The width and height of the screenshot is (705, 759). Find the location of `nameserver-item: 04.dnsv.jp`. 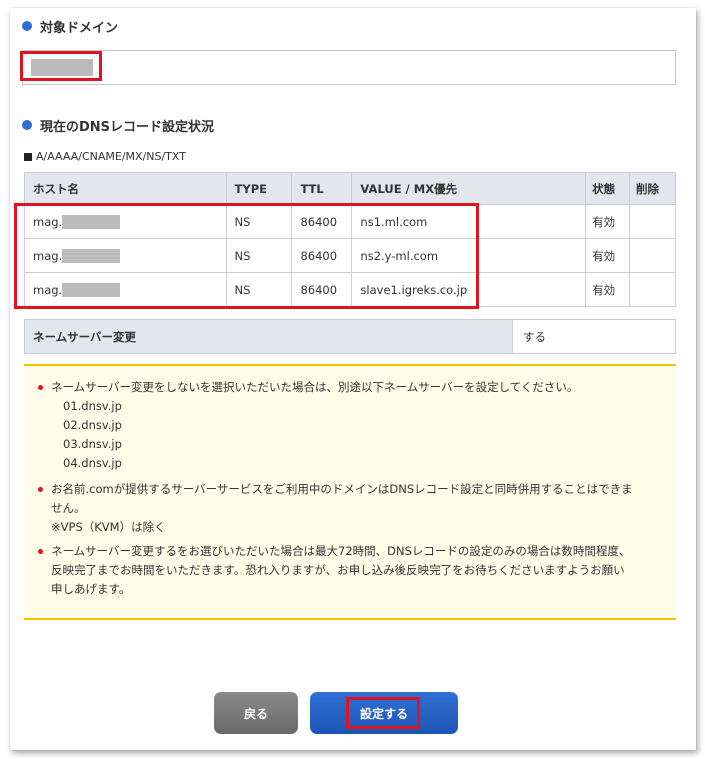

nameserver-item: 04.dnsv.jp is located at coordinates (92, 463).